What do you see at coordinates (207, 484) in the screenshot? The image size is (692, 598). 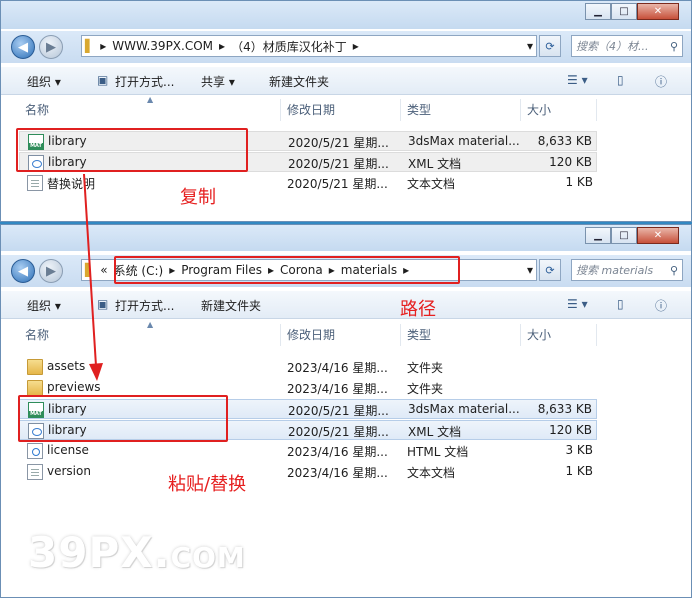 I see `annotation-paste: 粘贴/替换` at bounding box center [207, 484].